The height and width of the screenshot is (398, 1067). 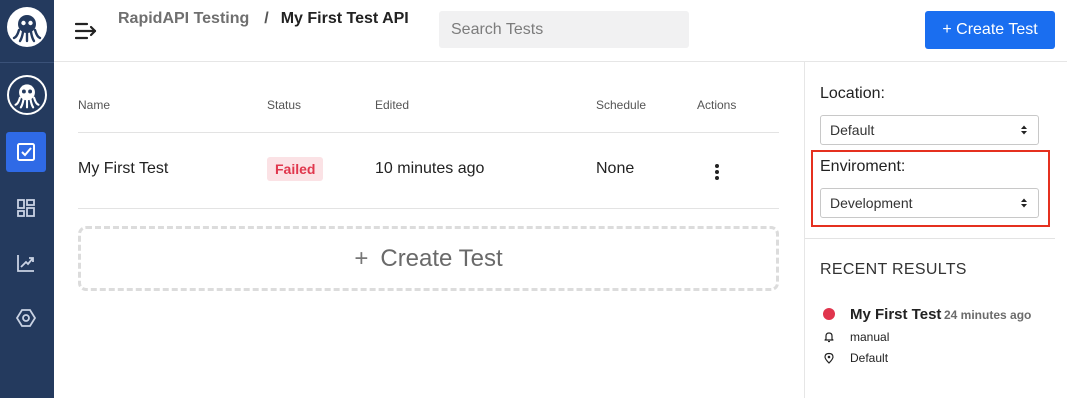 What do you see at coordinates (852, 130) in the screenshot?
I see `location-select-value: Default` at bounding box center [852, 130].